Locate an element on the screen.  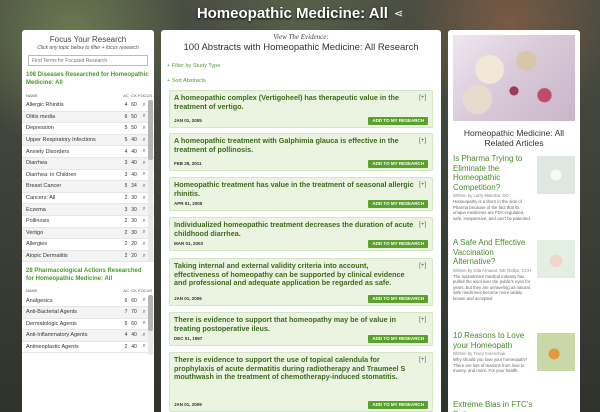
list-item: Vertigo 2 30 ⌕ is located at coordinates (88, 233).